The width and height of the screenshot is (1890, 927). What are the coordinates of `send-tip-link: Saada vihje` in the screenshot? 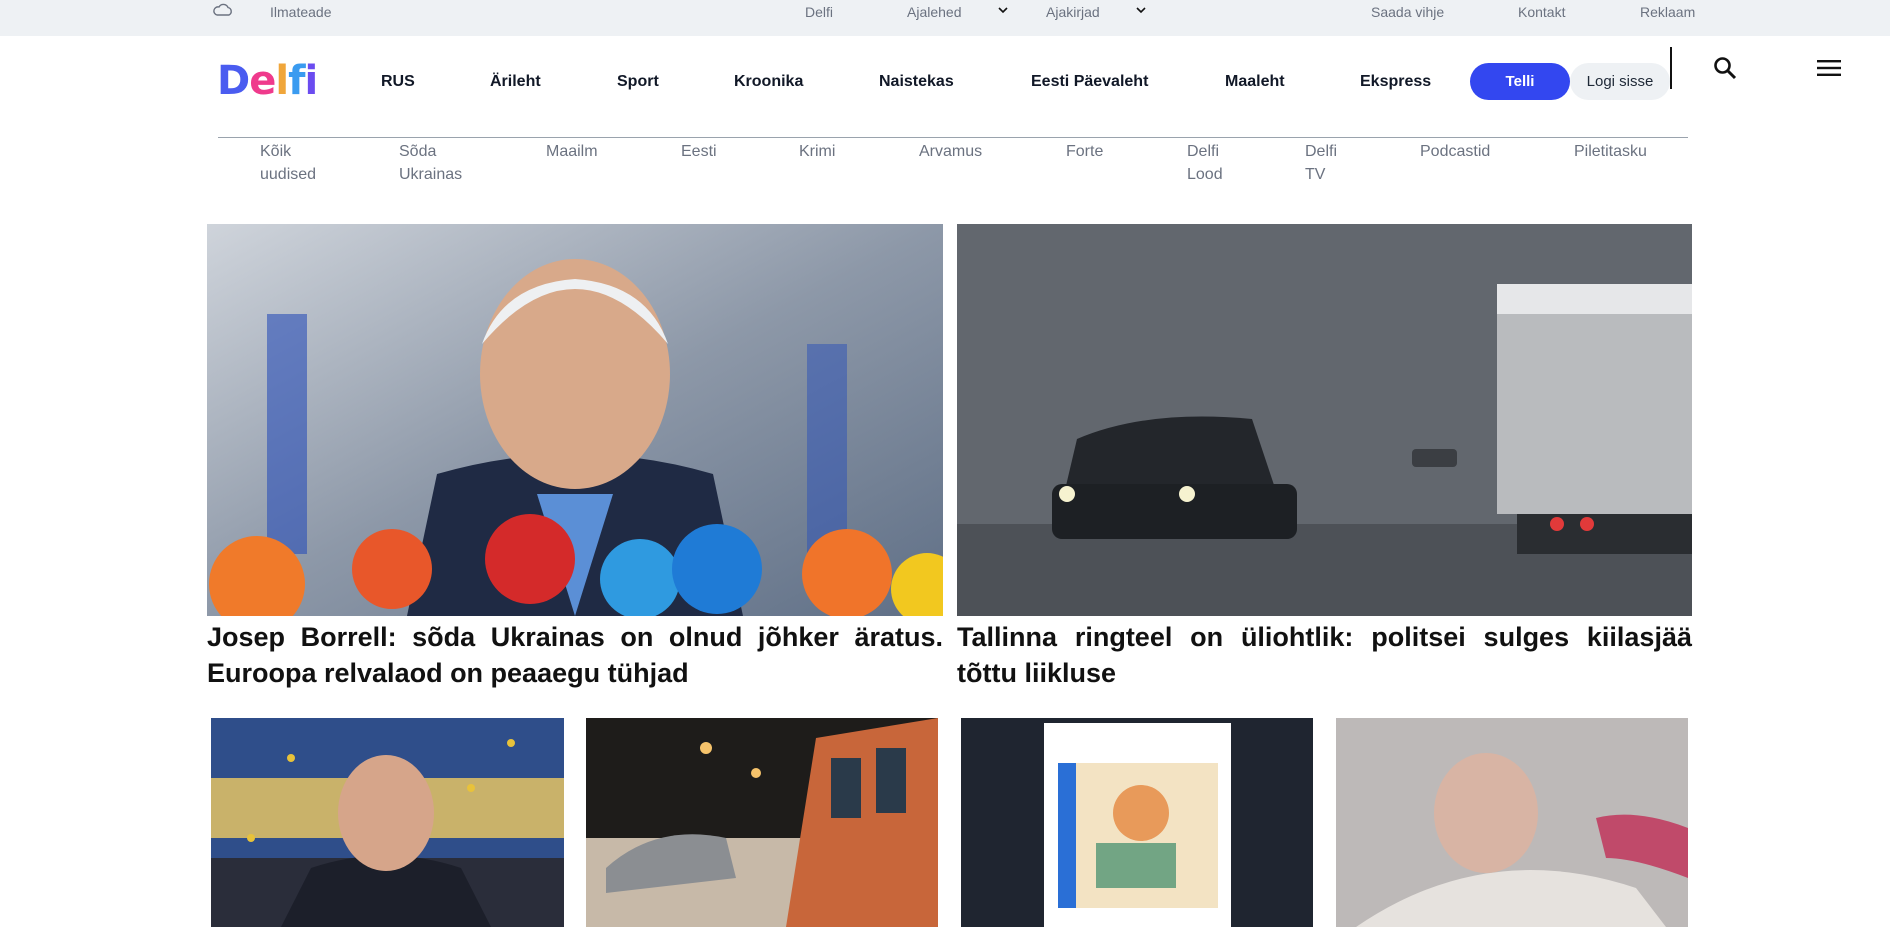 It's located at (1407, 12).